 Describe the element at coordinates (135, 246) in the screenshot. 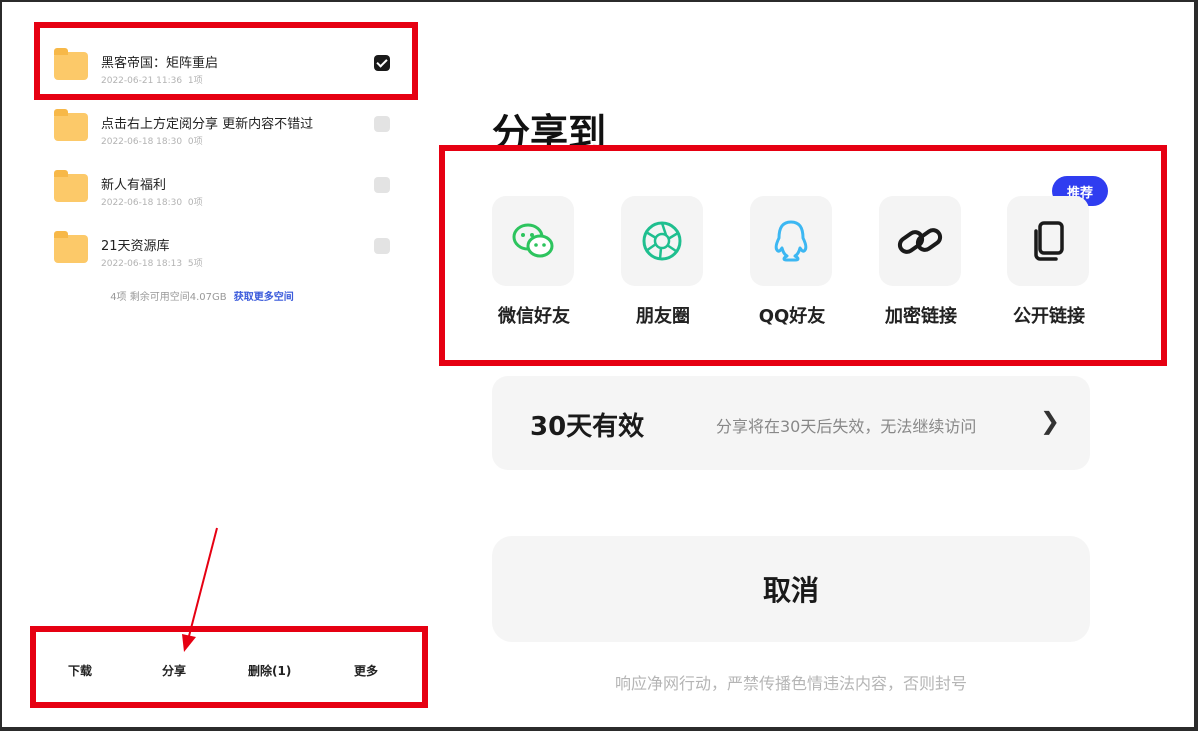

I see `file-name: 21天资源库` at that location.